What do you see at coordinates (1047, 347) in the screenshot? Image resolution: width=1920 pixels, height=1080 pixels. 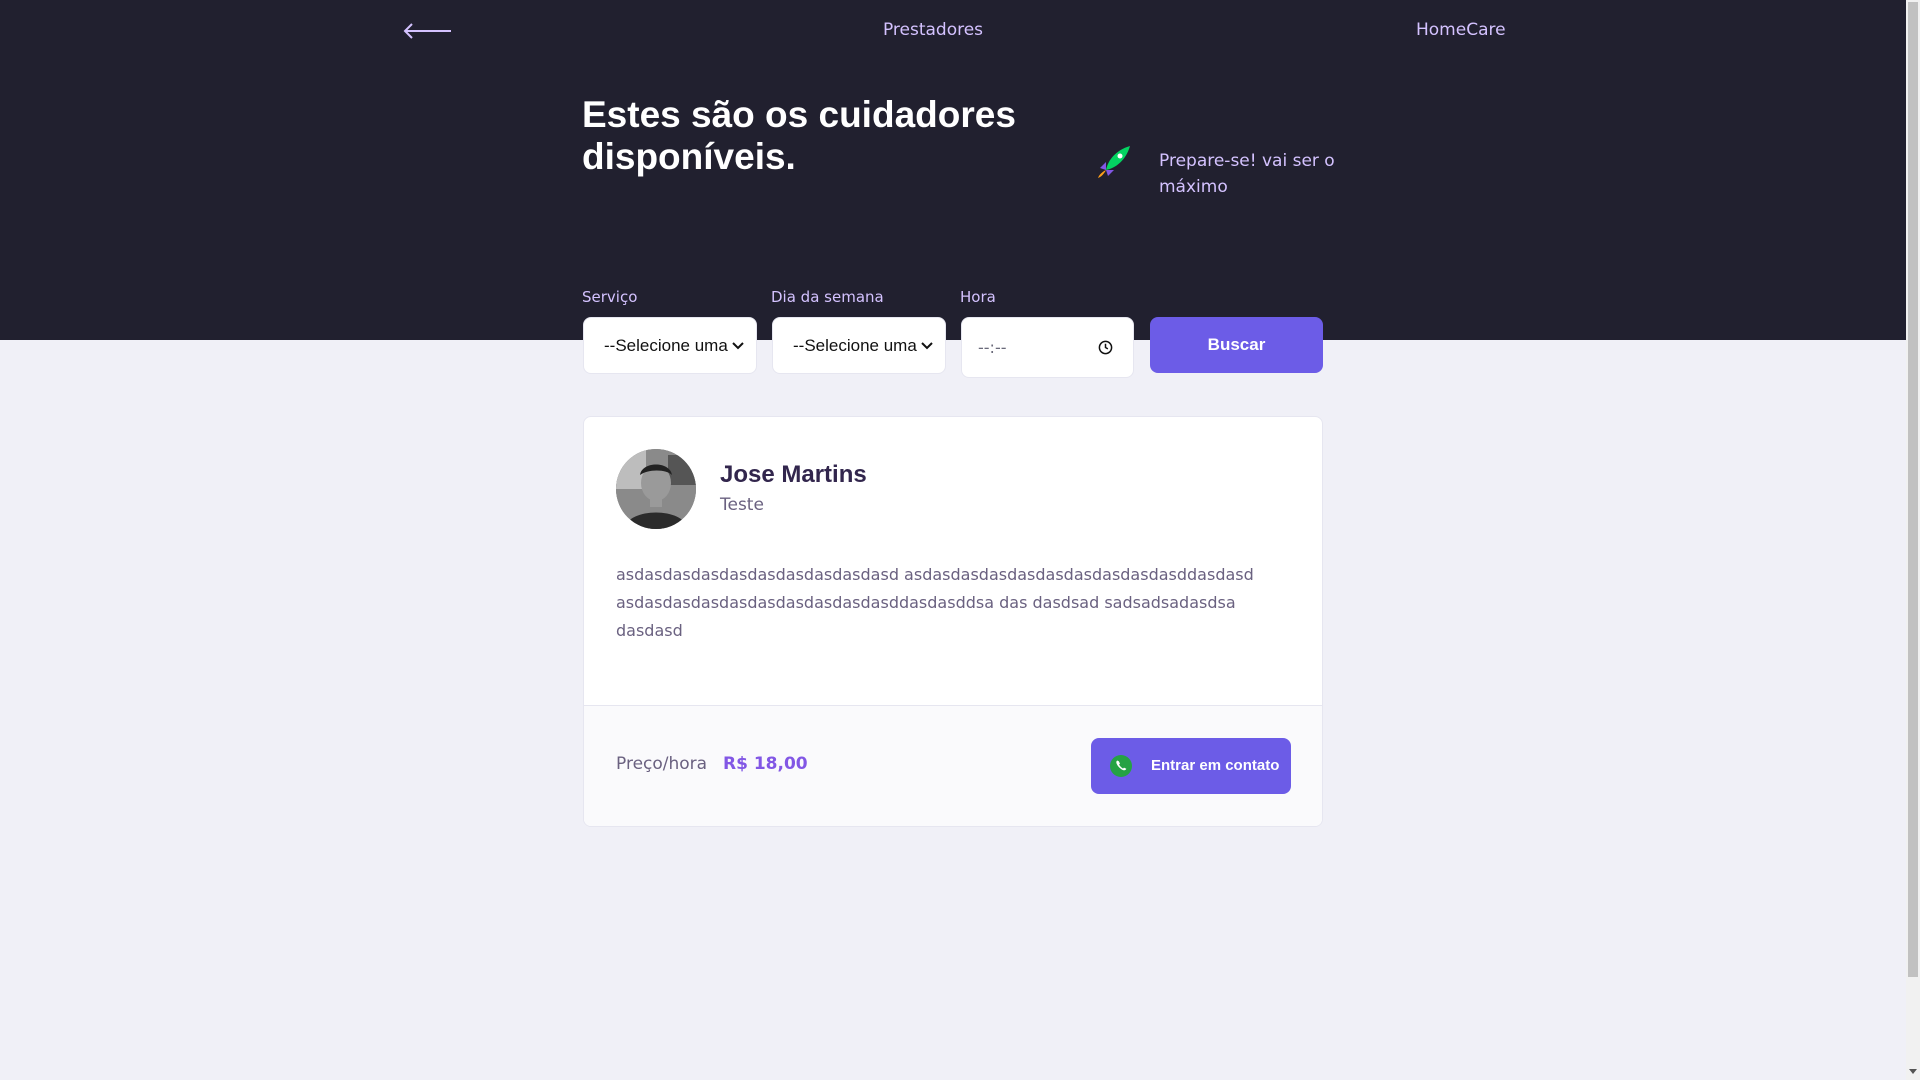 I see `time-input: --:--` at bounding box center [1047, 347].